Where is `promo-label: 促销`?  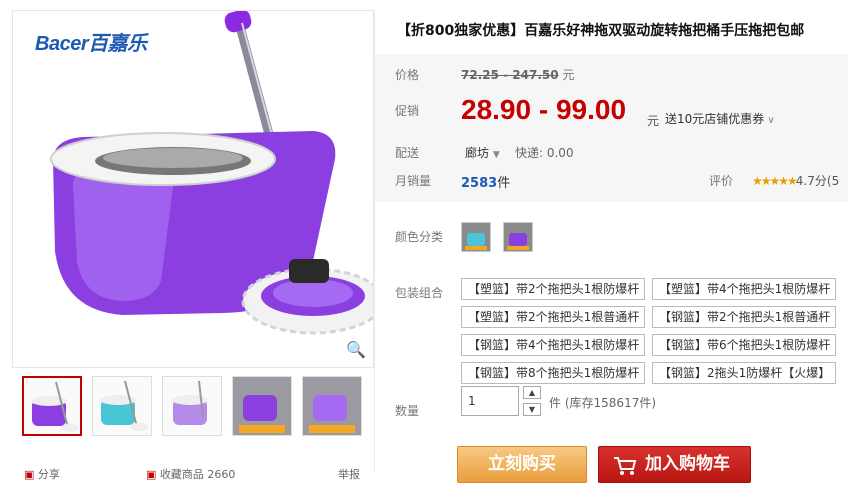
promo-label: 促销 is located at coordinates (407, 111).